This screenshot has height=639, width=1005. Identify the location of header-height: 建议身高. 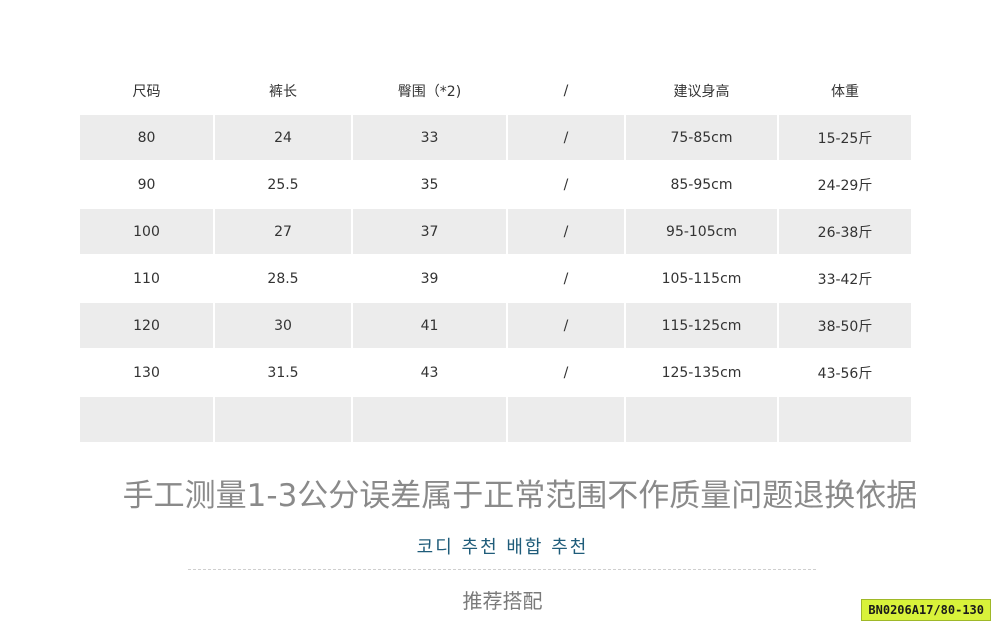
(701, 91).